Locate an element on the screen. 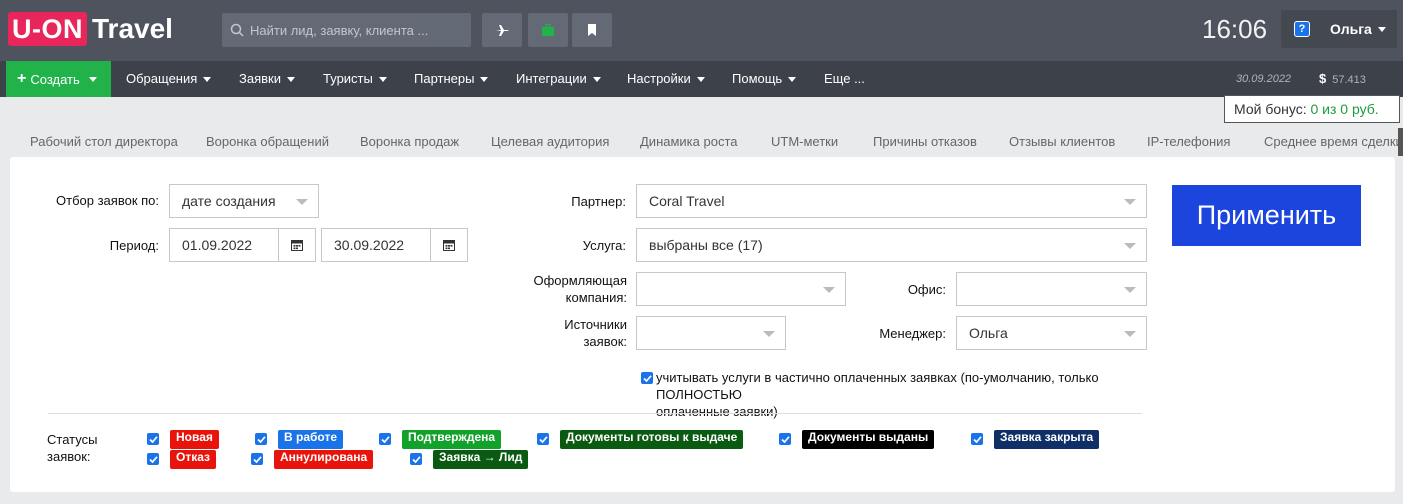 The width and height of the screenshot is (1403, 504). office-select is located at coordinates (1051, 289).